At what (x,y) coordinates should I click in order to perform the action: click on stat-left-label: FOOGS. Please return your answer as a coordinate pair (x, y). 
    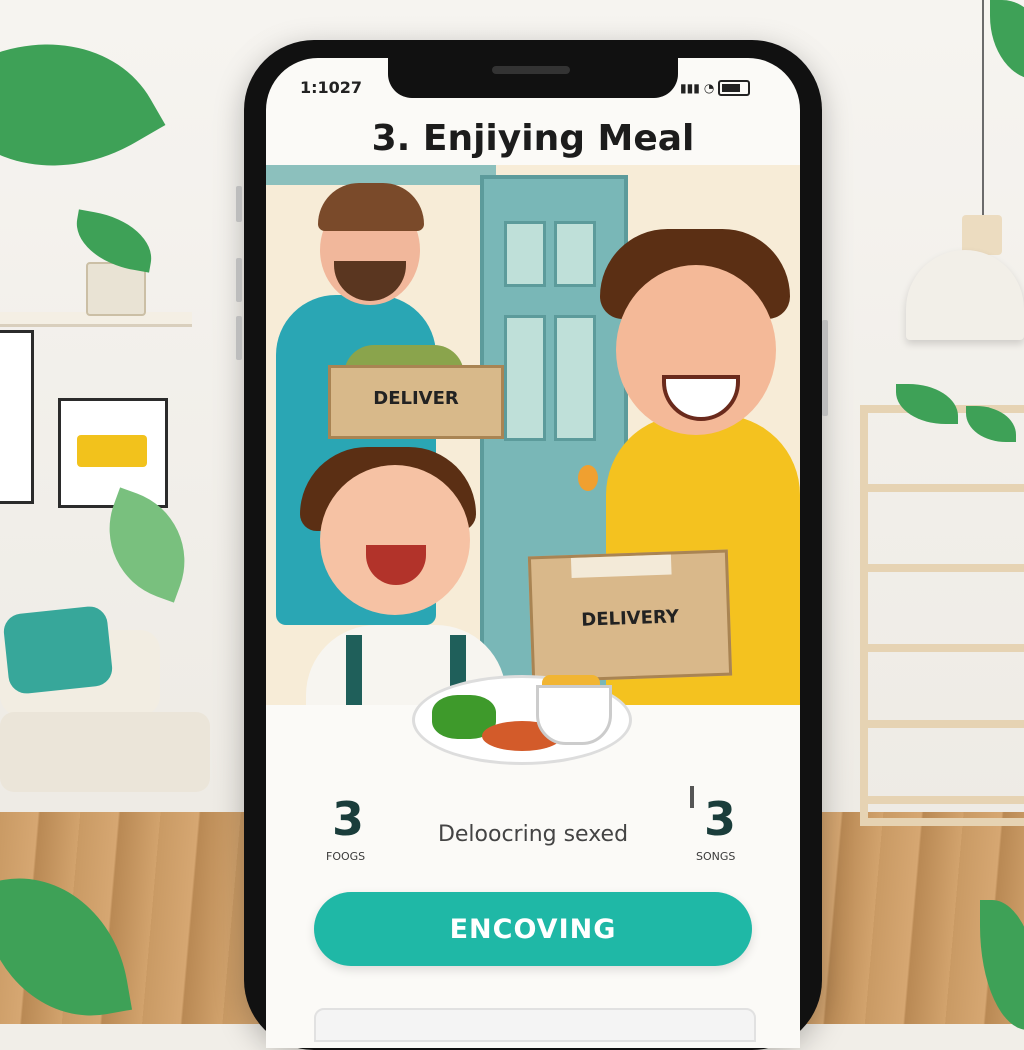
    Looking at the image, I should click on (346, 856).